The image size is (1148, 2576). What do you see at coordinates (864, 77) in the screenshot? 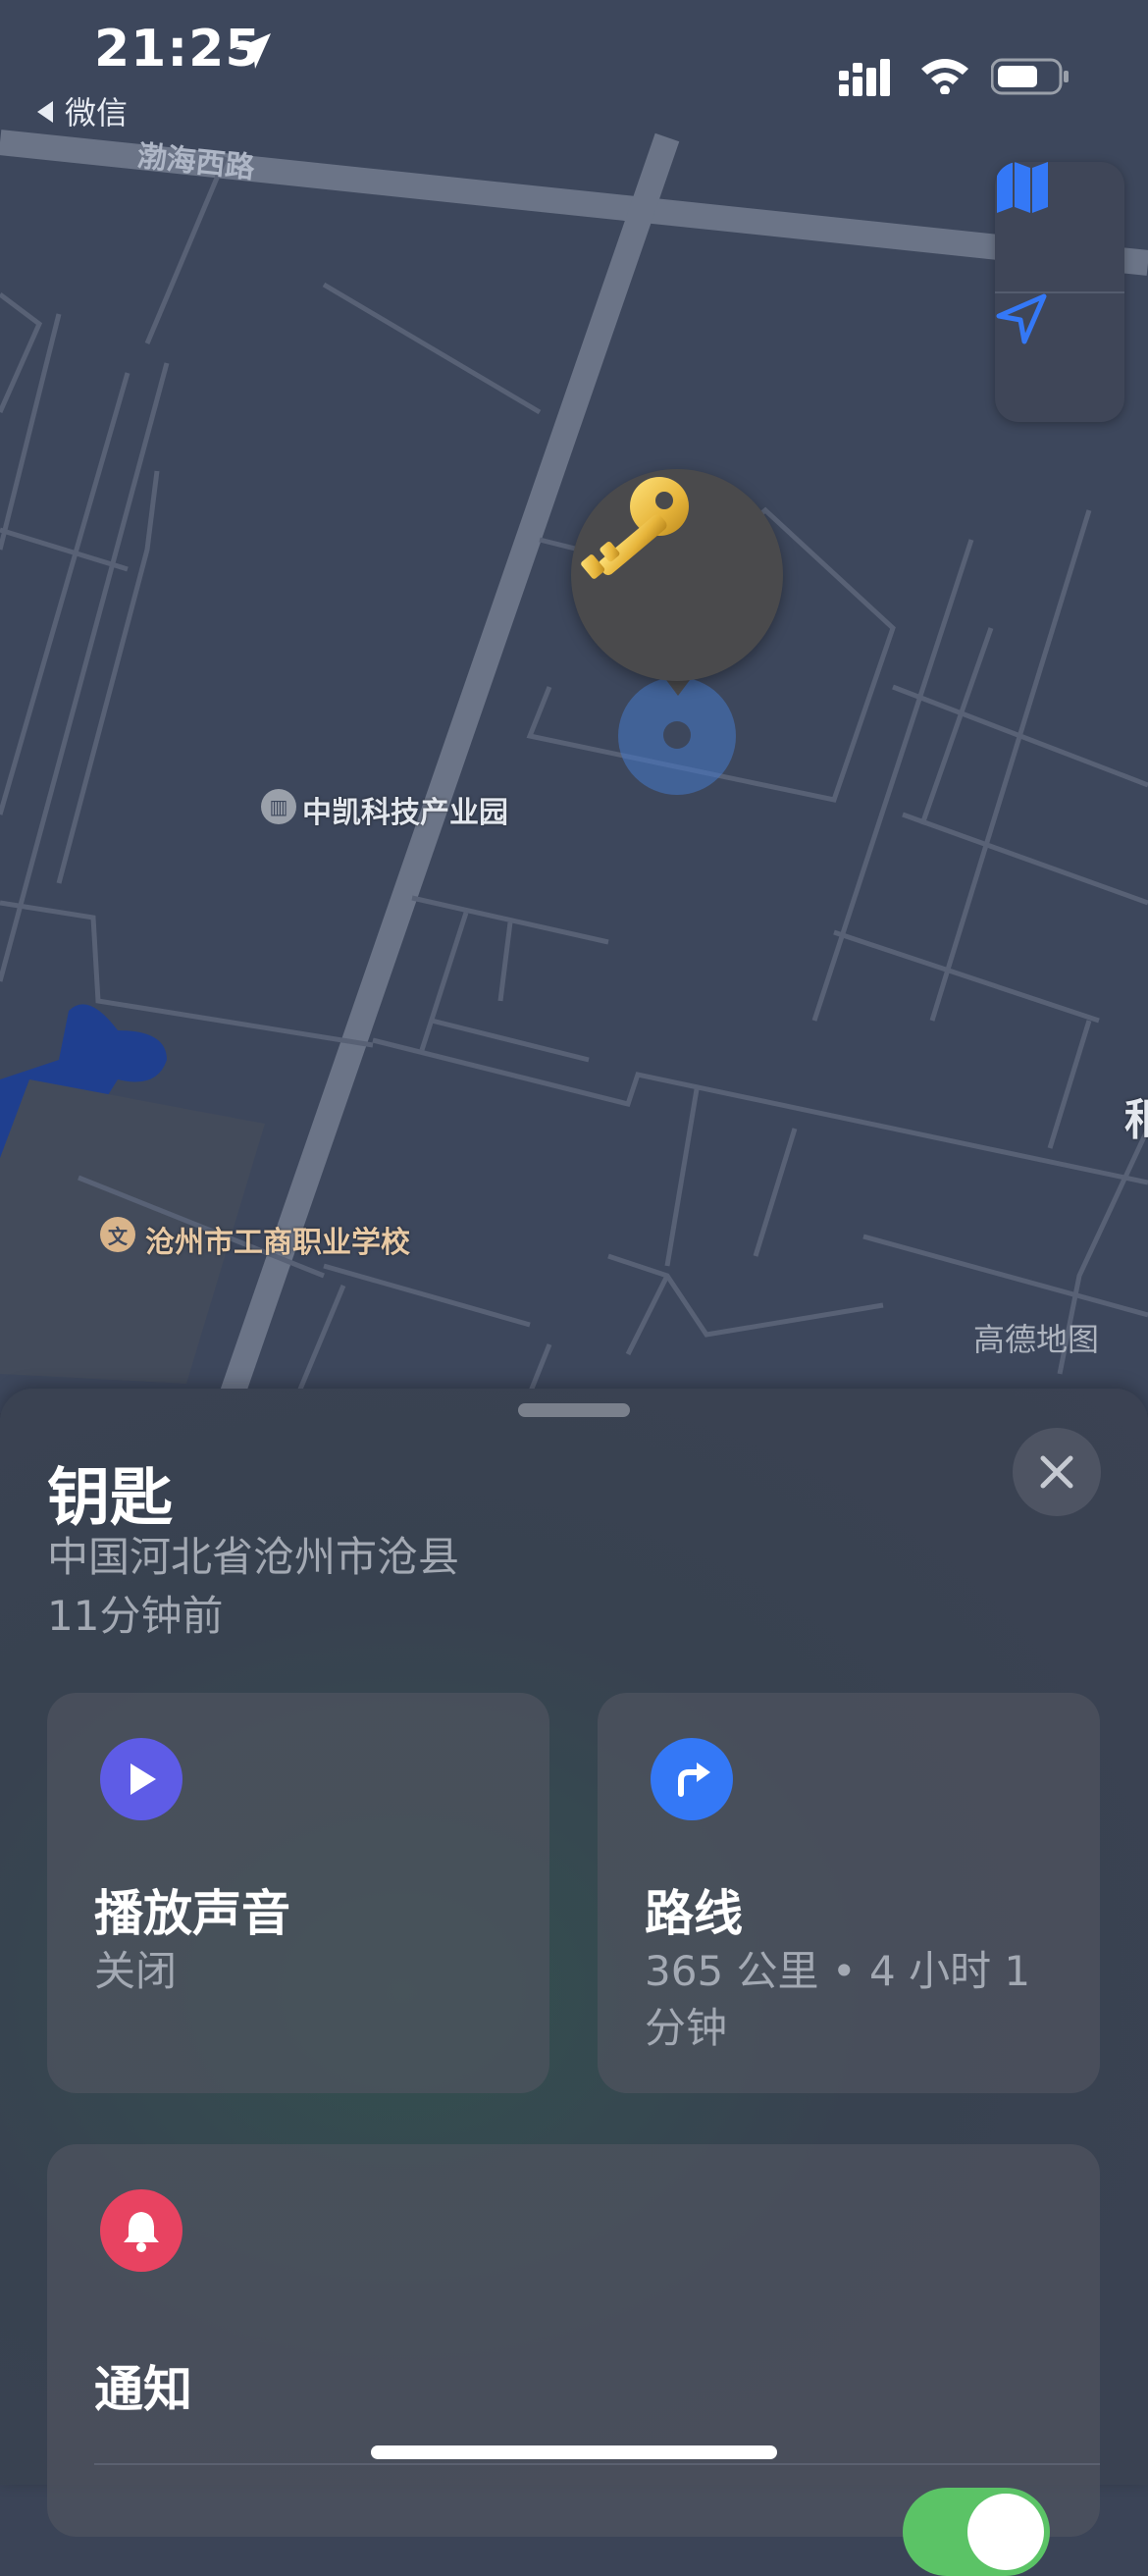
I see `cellular-signal-icon` at bounding box center [864, 77].